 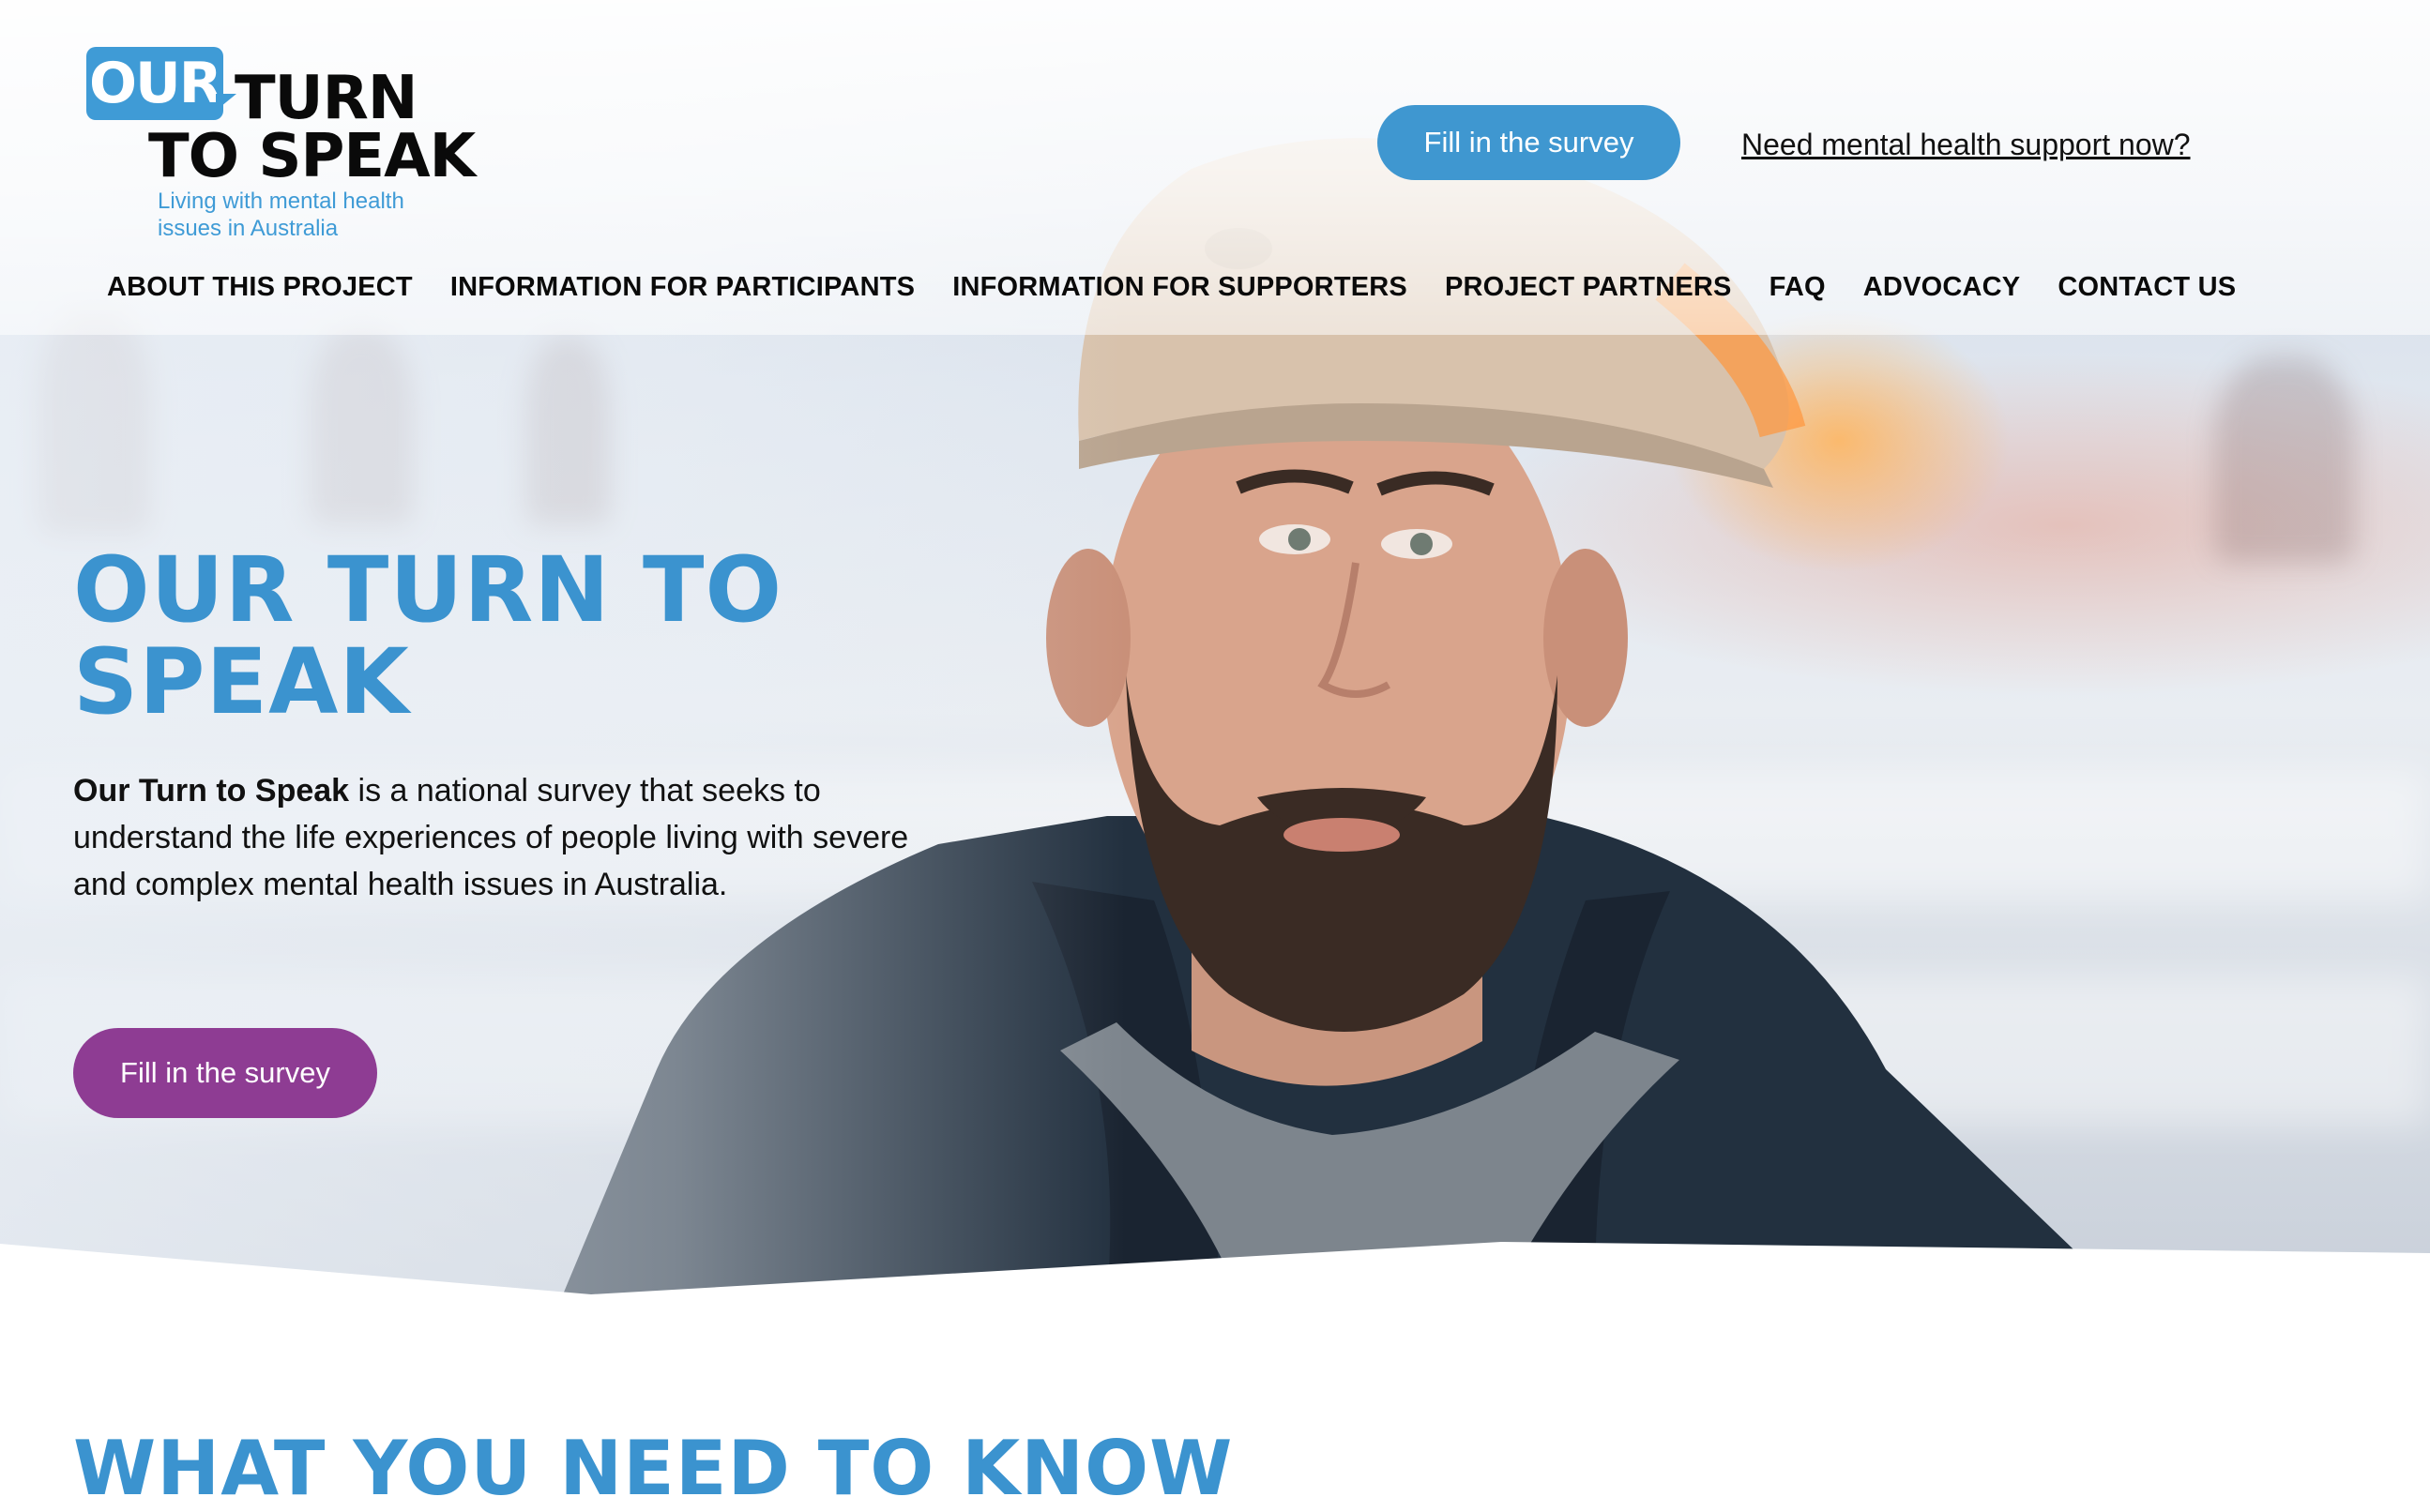 What do you see at coordinates (653, 1468) in the screenshot?
I see `section-title-what-you-need-to-know: WHAT YOU NEED TO KNOW` at bounding box center [653, 1468].